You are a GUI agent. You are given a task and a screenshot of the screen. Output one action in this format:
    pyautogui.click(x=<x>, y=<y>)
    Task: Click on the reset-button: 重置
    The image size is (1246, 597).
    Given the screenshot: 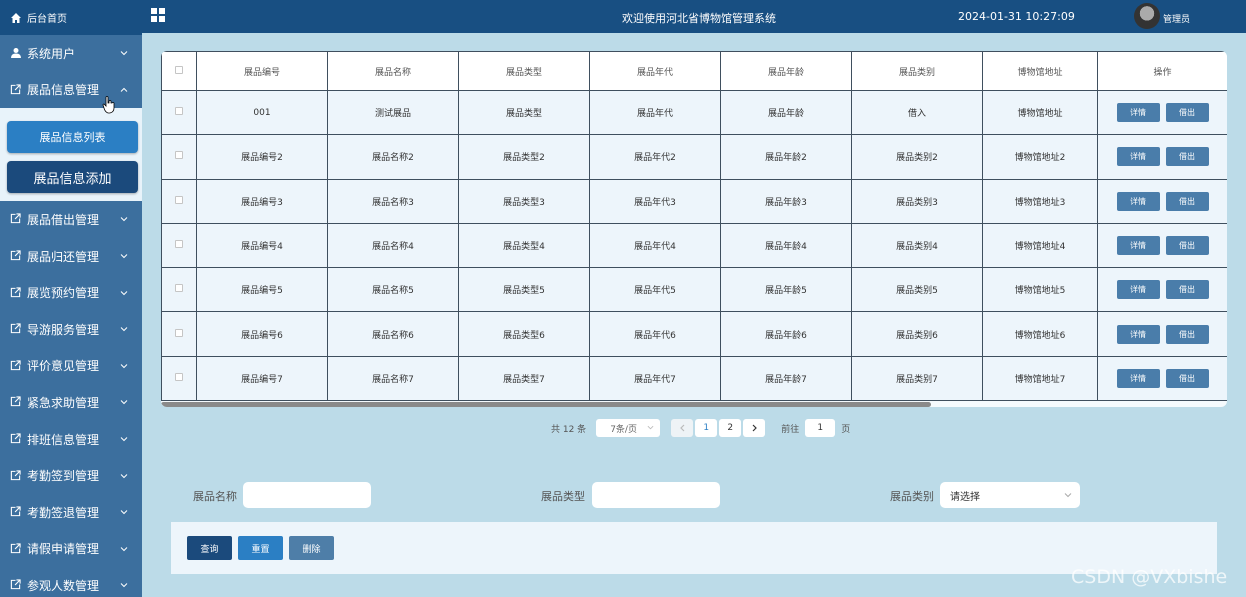 What is the action you would take?
    pyautogui.click(x=260, y=548)
    